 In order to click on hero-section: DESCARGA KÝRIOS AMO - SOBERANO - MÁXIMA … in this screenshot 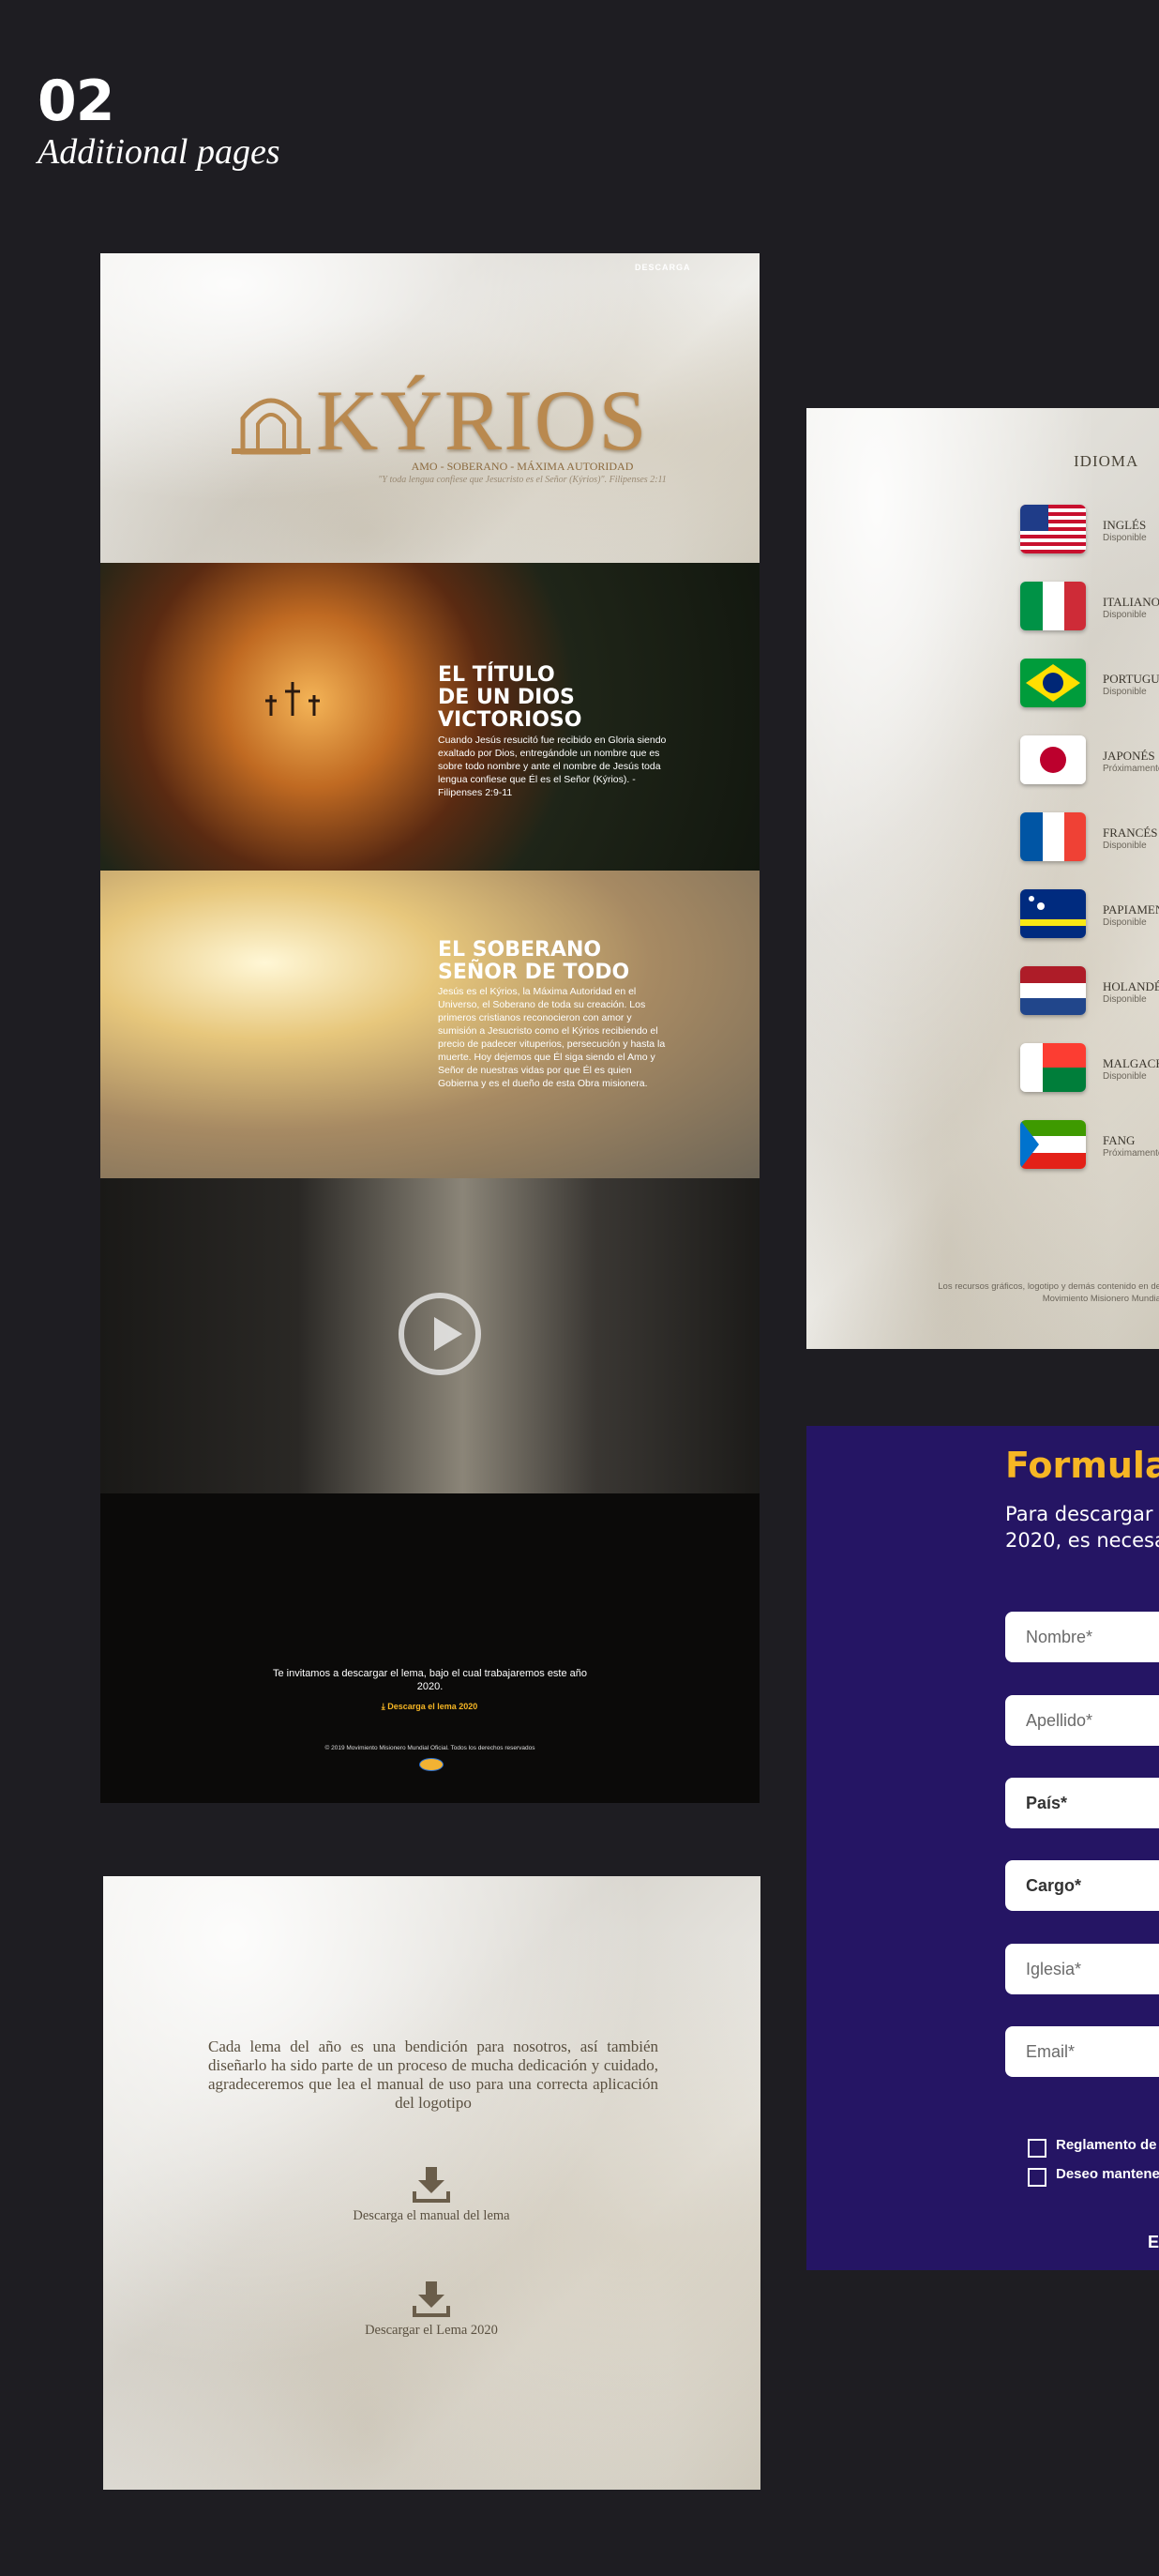, I will do `click(430, 408)`.